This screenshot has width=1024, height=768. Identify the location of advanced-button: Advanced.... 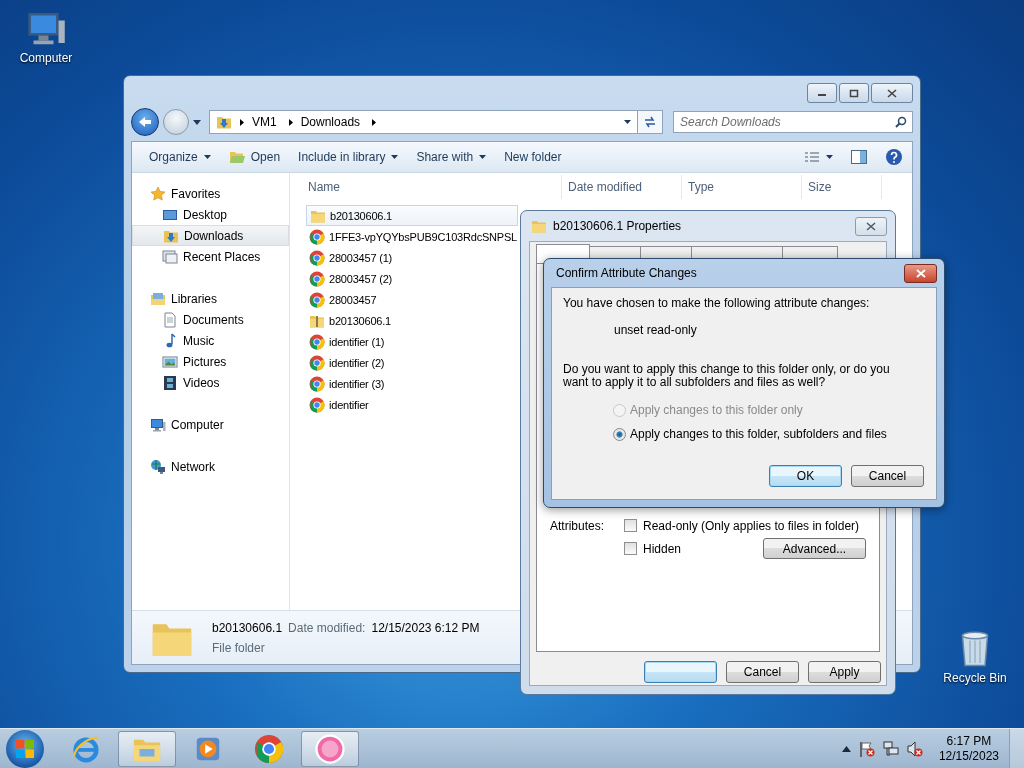
(814, 548).